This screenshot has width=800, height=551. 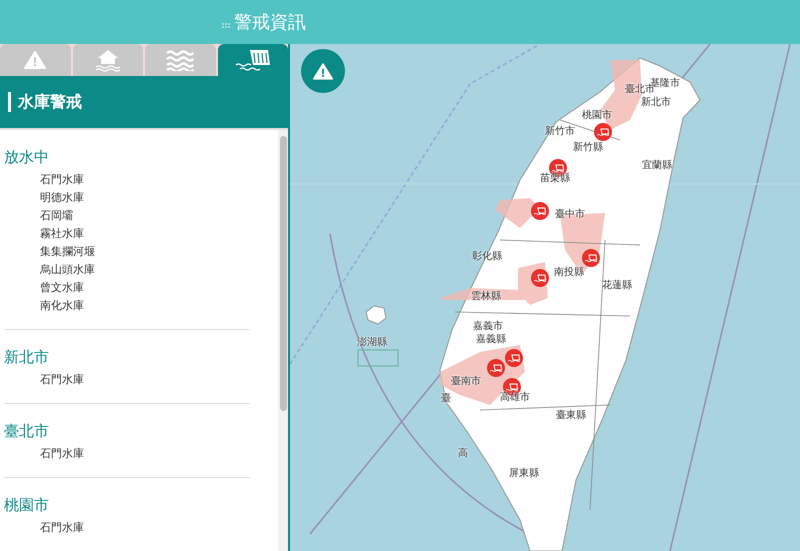 I want to click on group-heading: 桃園市, so click(x=27, y=505).